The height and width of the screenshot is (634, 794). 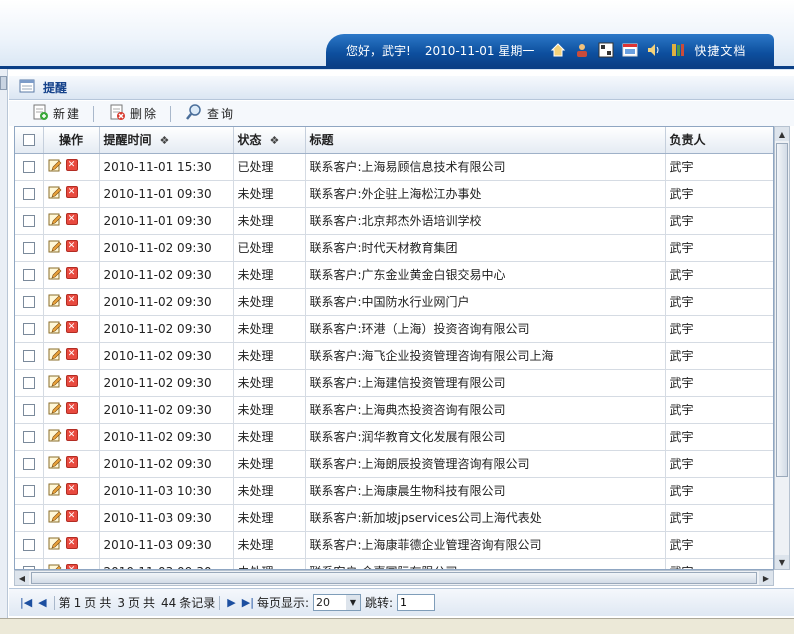 I want to click on row-title: 联系客户:新加坡jpservices公司上海代表处, so click(x=485, y=518).